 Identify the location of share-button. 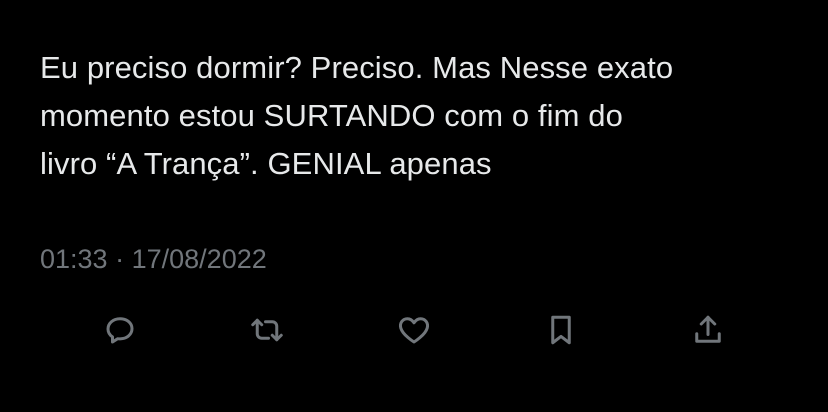
(708, 330).